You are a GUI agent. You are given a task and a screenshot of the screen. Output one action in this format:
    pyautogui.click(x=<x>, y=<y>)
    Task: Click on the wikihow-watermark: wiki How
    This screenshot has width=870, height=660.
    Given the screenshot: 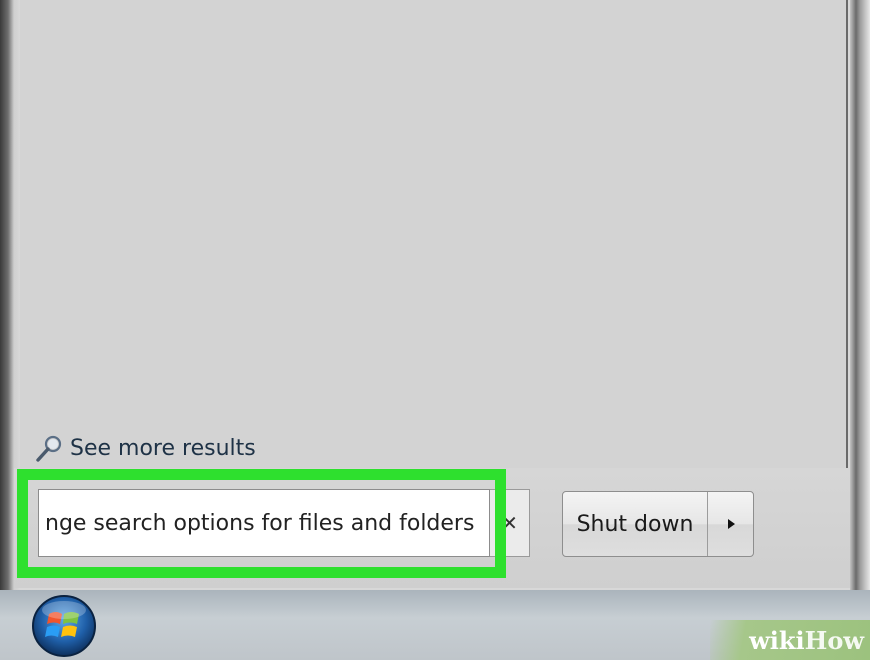 What is the action you would take?
    pyautogui.click(x=790, y=640)
    